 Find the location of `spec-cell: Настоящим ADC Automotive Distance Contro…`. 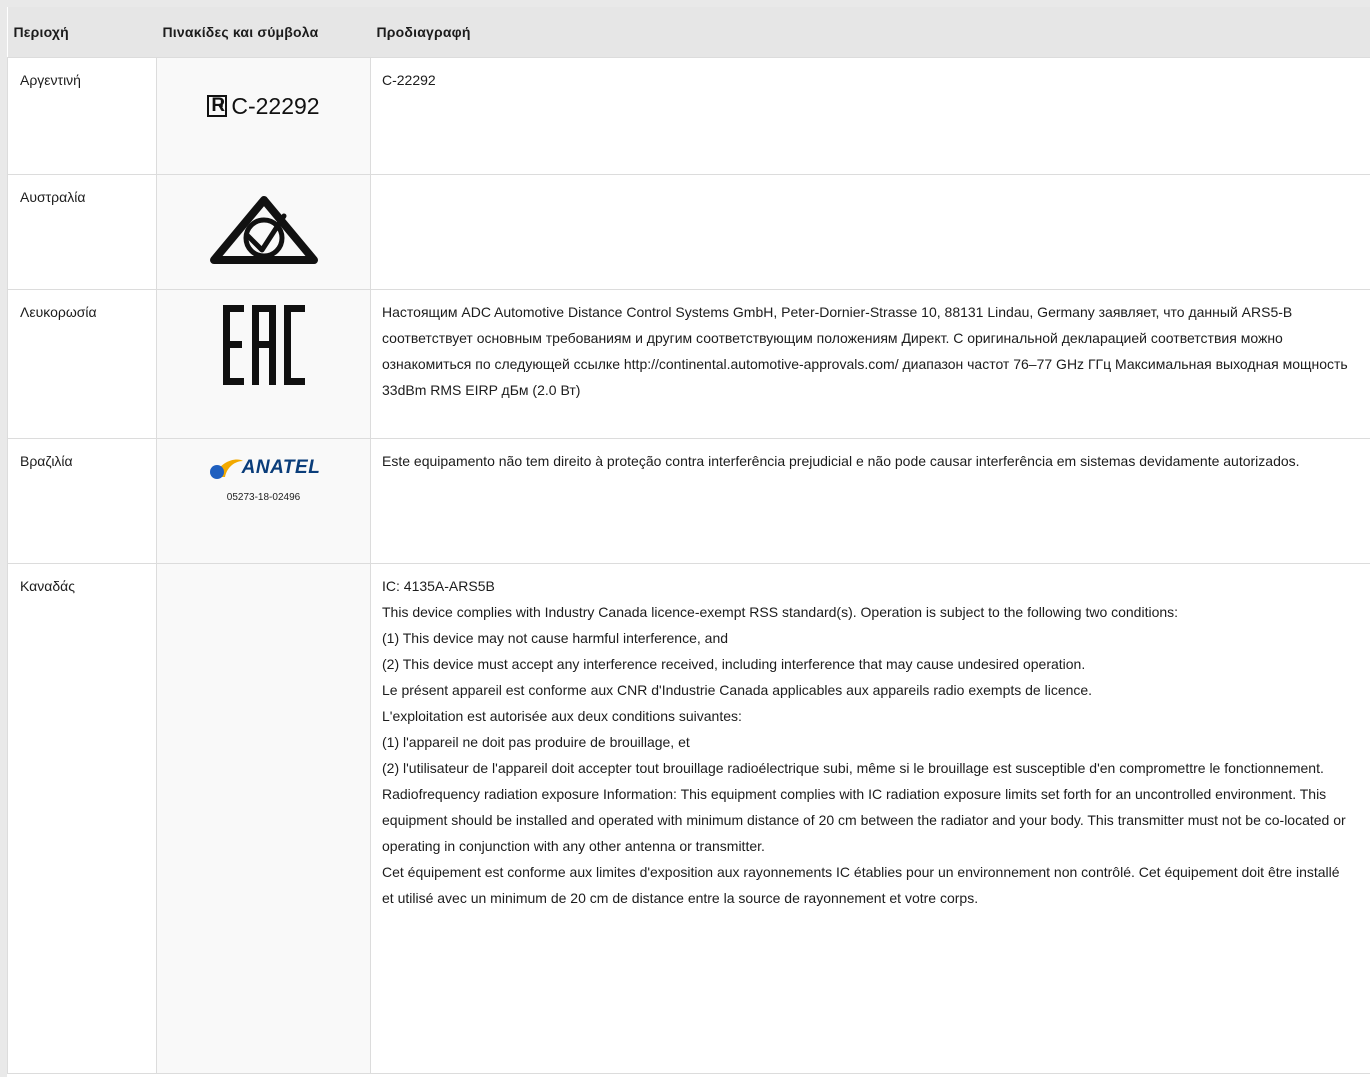

spec-cell: Настоящим ADC Automotive Distance Contro… is located at coordinates (870, 364).